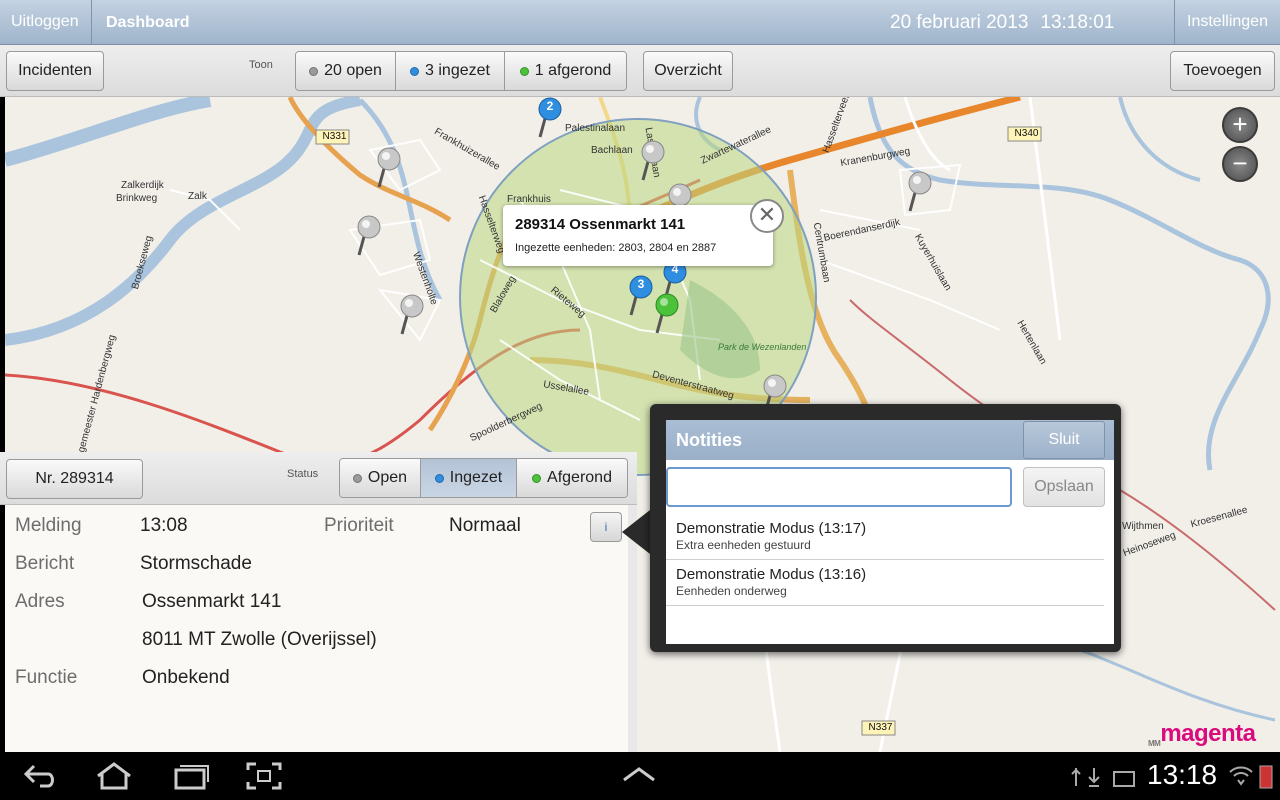 This screenshot has width=1280, height=800. I want to click on road-label-n337: N337, so click(880, 727).